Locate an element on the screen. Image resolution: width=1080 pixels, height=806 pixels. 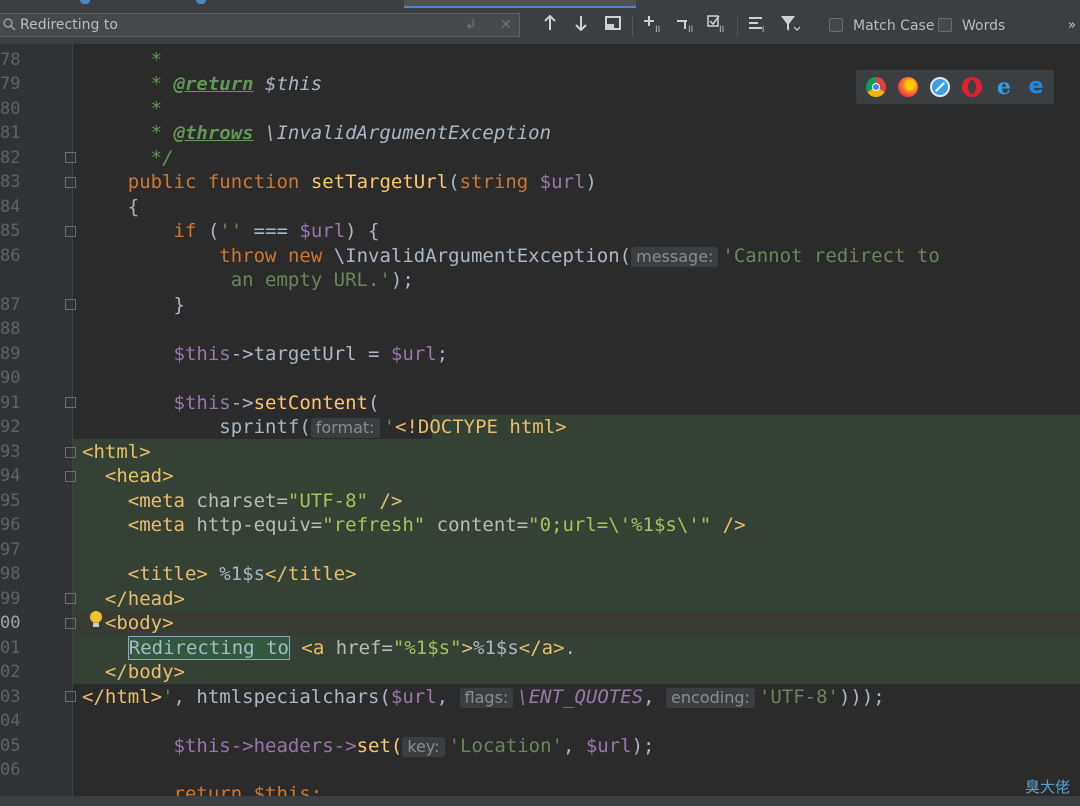
match-case-checkbox is located at coordinates (836, 25).